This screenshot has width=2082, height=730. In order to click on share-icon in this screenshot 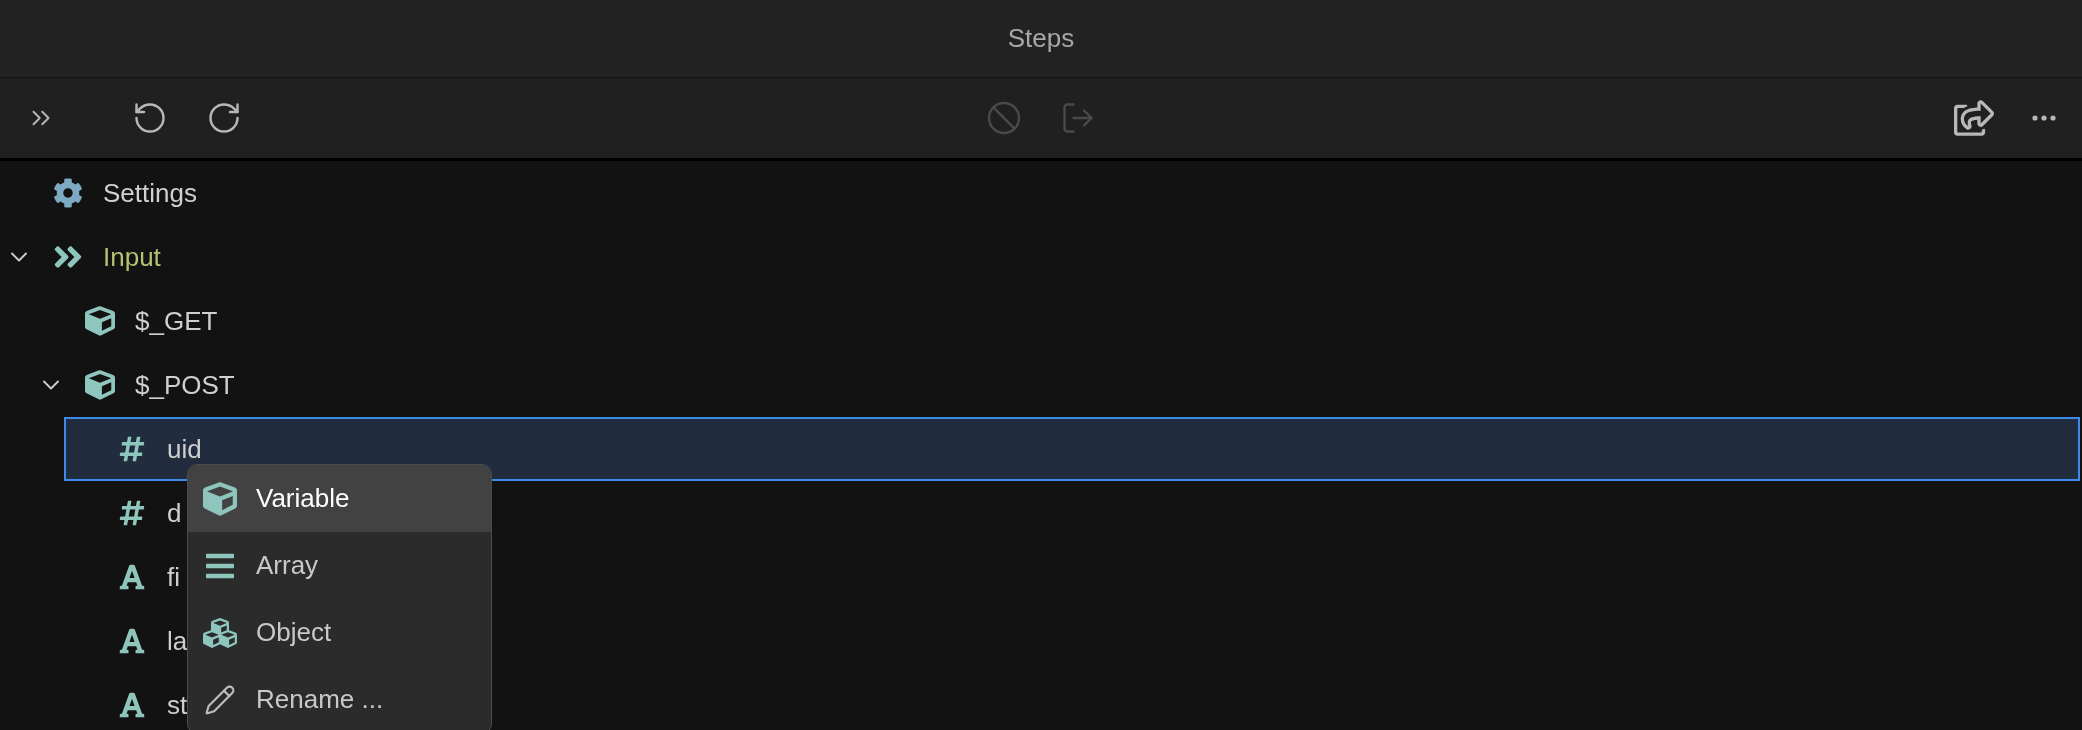, I will do `click(1974, 118)`.